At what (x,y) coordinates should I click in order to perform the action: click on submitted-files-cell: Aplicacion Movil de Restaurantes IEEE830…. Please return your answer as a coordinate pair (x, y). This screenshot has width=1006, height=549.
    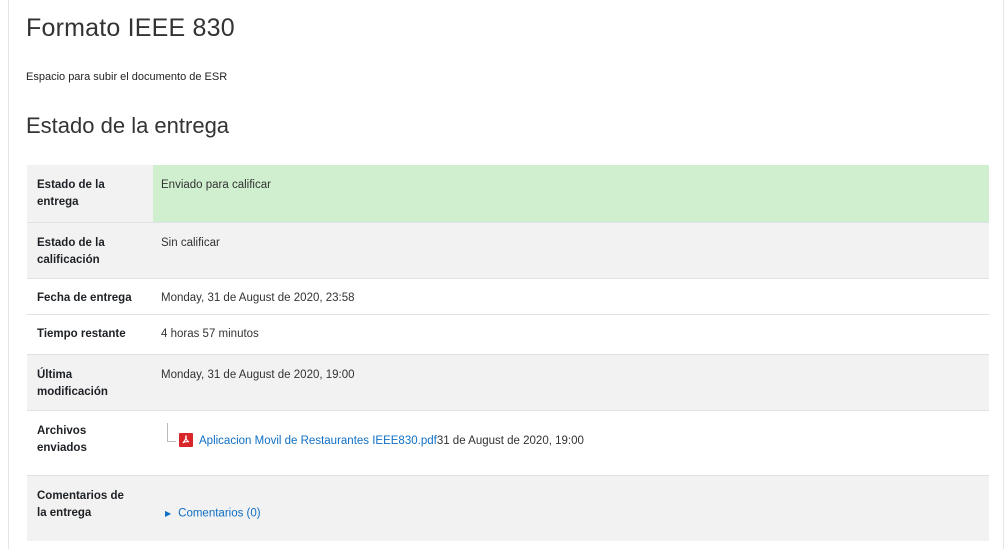
    Looking at the image, I should click on (571, 442).